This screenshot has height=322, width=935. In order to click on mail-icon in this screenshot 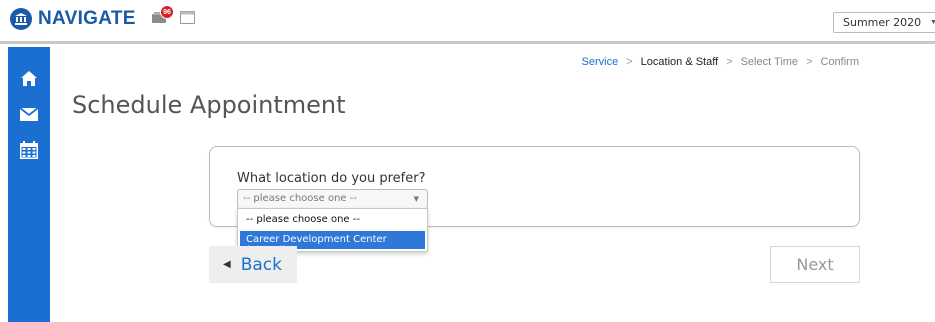, I will do `click(29, 114)`.